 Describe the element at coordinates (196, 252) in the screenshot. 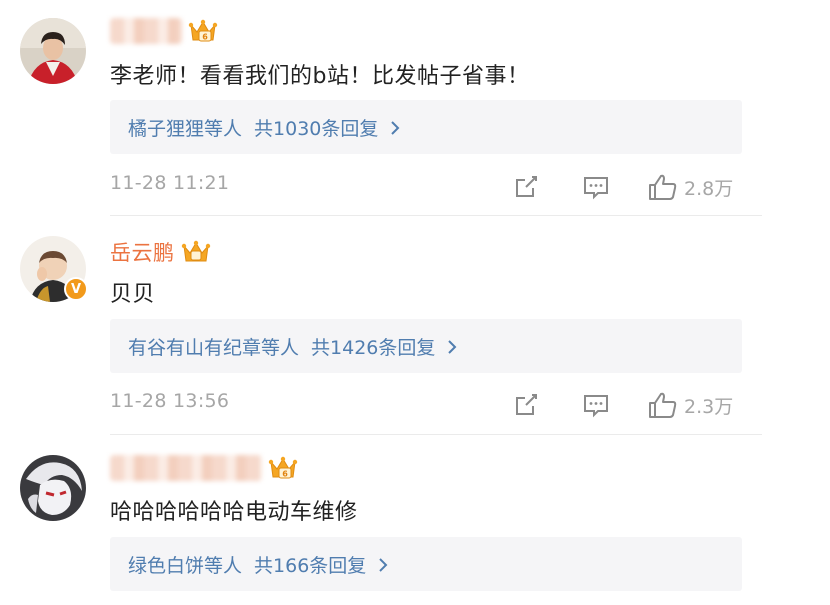

I see `vip-crown-icon` at that location.